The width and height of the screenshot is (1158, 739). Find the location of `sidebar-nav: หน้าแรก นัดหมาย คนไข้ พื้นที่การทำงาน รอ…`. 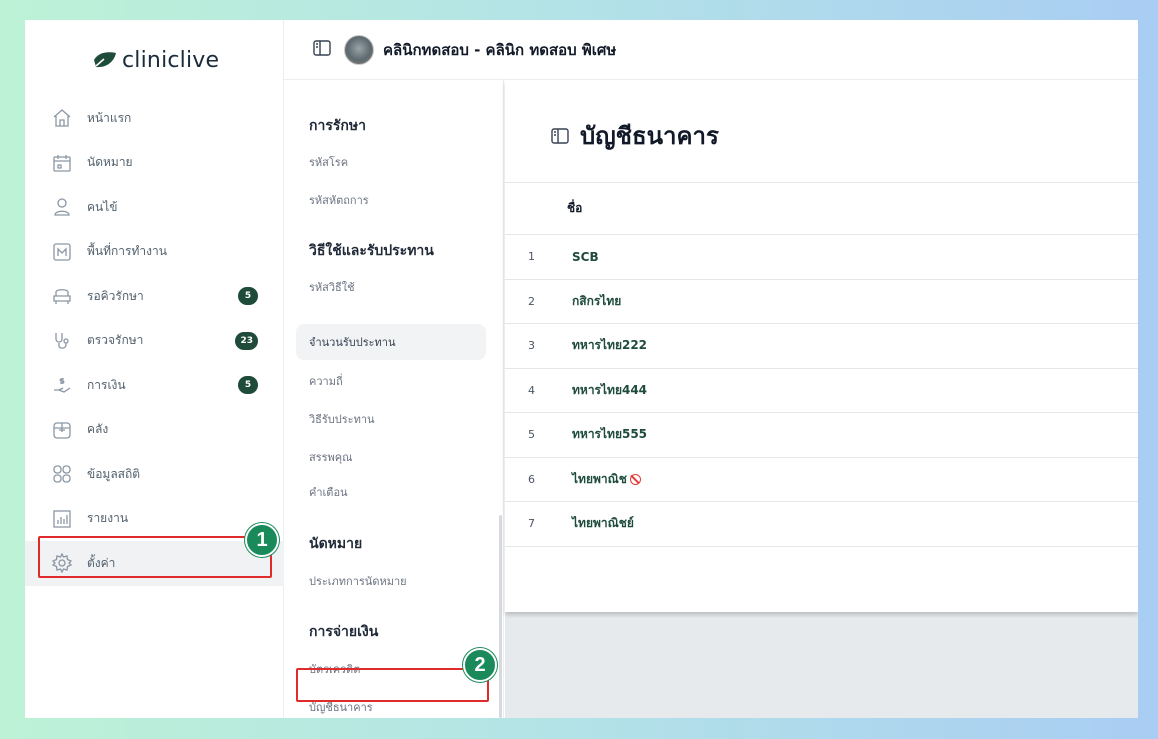

sidebar-nav: หน้าแรก นัดหมาย คนไข้ พื้นที่การทำงาน รอ… is located at coordinates (154, 341).